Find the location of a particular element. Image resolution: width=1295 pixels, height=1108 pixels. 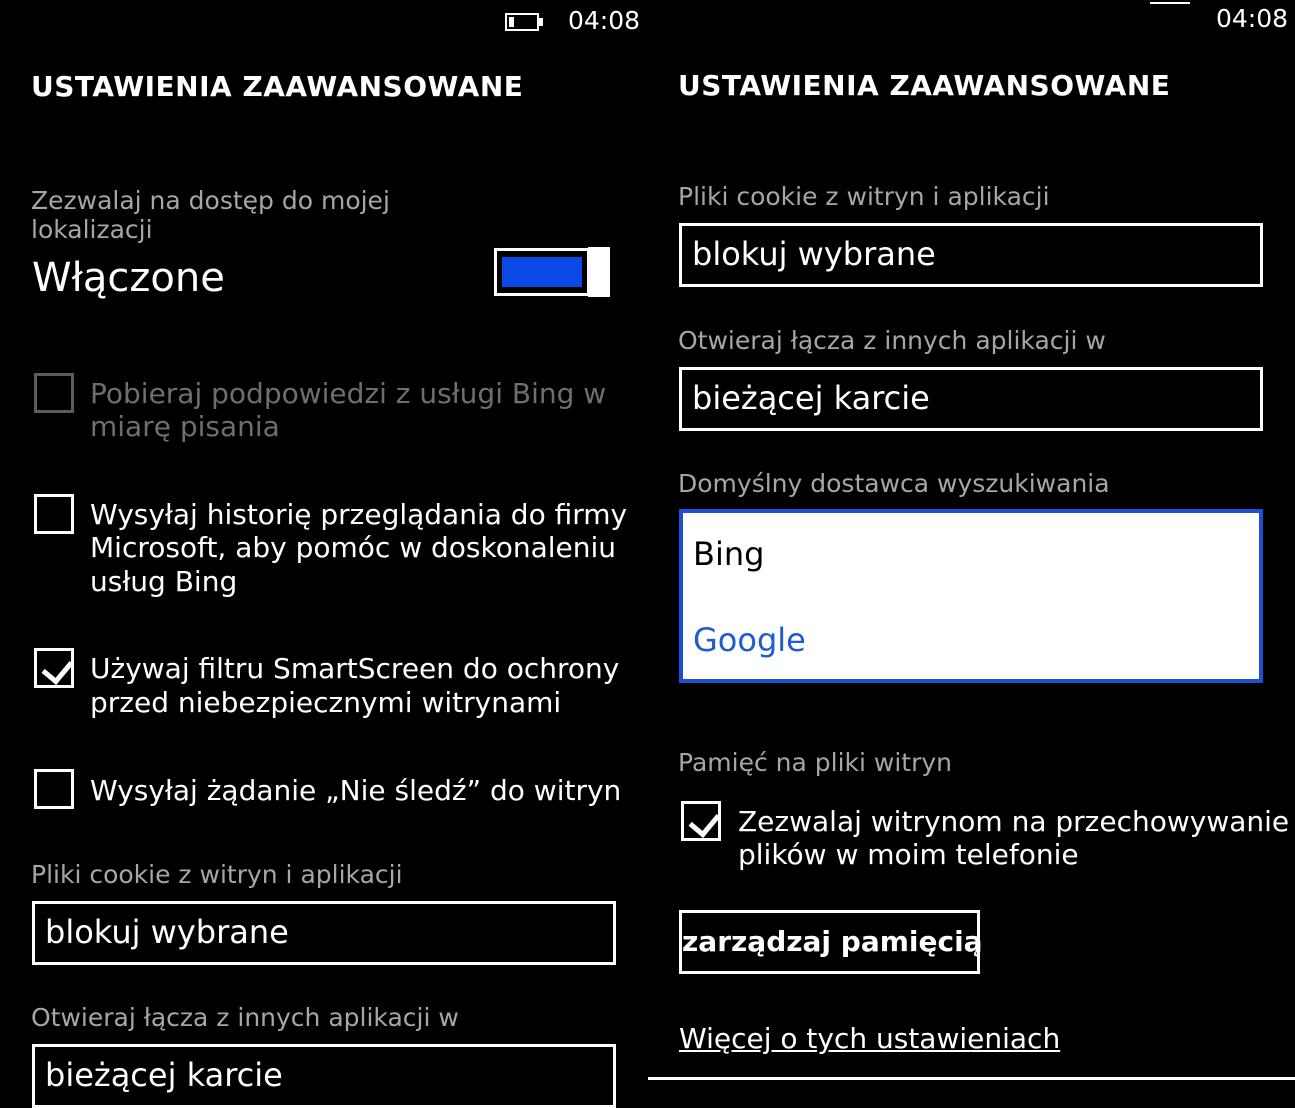

toggle-fill is located at coordinates (542, 272).